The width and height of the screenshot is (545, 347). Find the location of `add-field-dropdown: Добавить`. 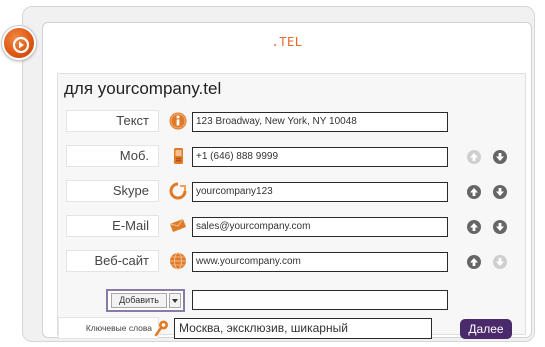

add-field-dropdown: Добавить is located at coordinates (145, 300).